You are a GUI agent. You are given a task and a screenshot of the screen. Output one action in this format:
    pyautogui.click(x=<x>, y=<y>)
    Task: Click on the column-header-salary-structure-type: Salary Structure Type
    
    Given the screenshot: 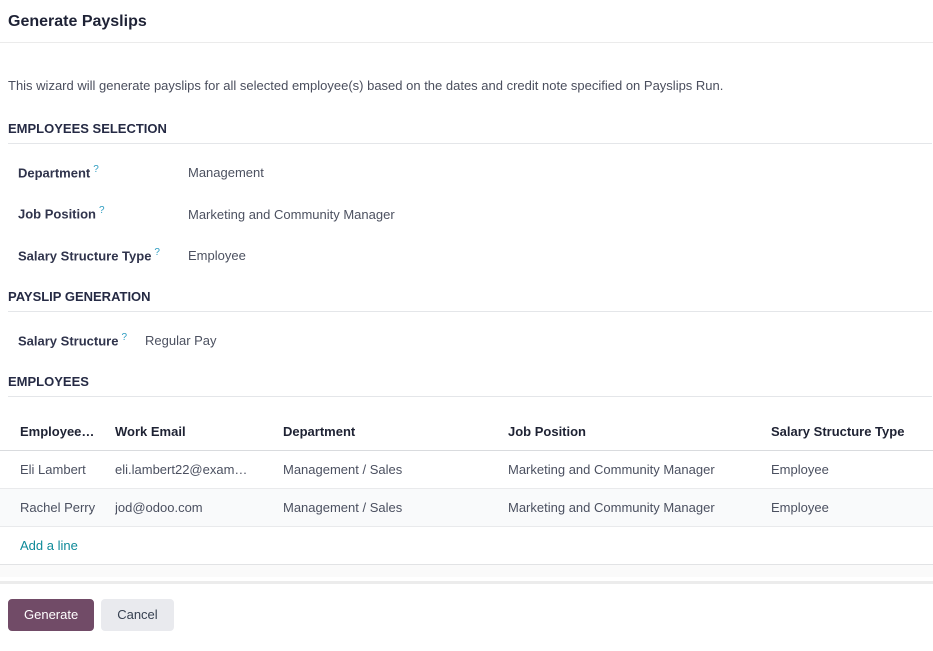 What is the action you would take?
    pyautogui.click(x=852, y=431)
    